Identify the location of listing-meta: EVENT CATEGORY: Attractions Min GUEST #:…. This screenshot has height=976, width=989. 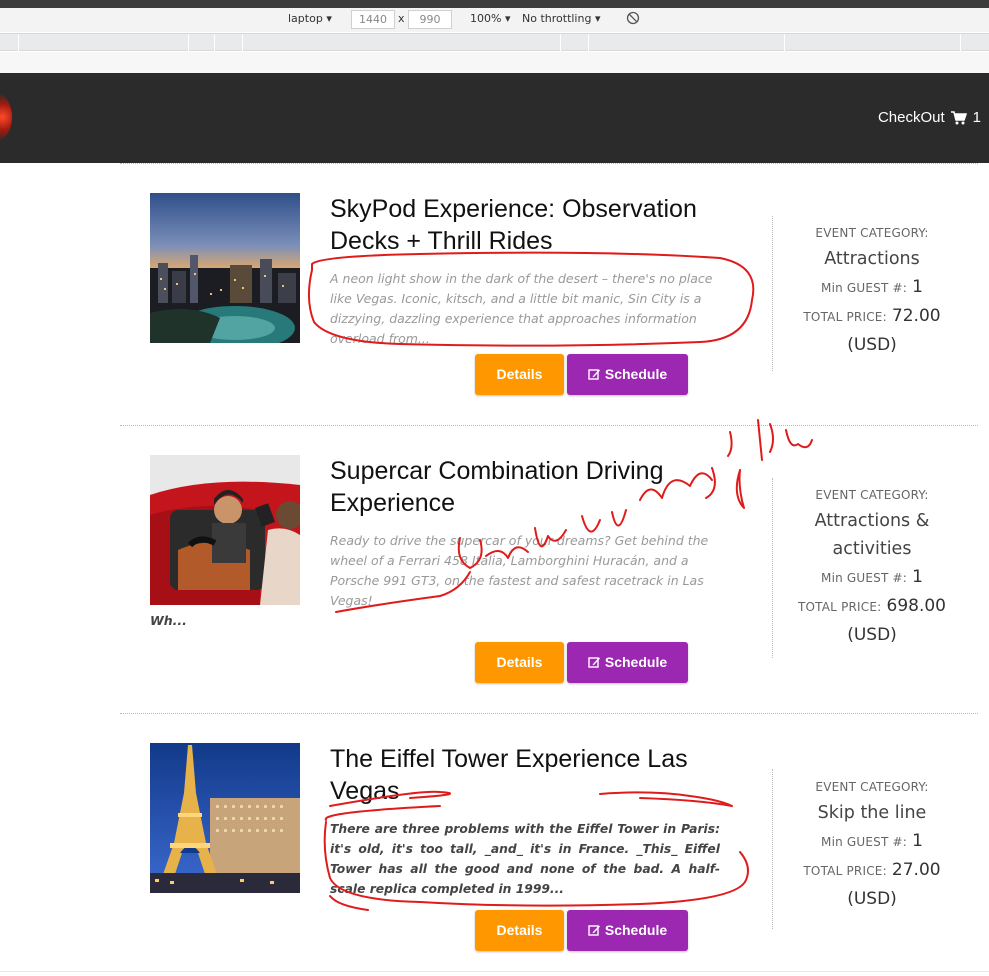
(872, 292).